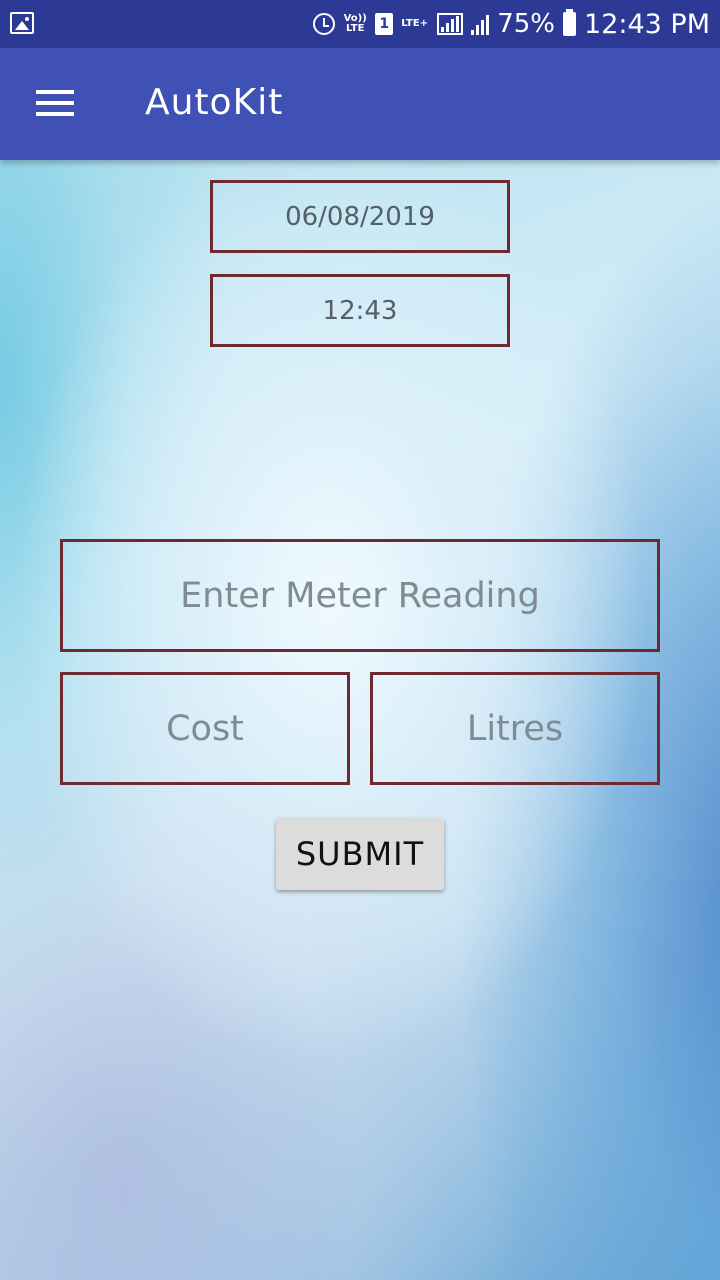  I want to click on battery-icon, so click(570, 22).